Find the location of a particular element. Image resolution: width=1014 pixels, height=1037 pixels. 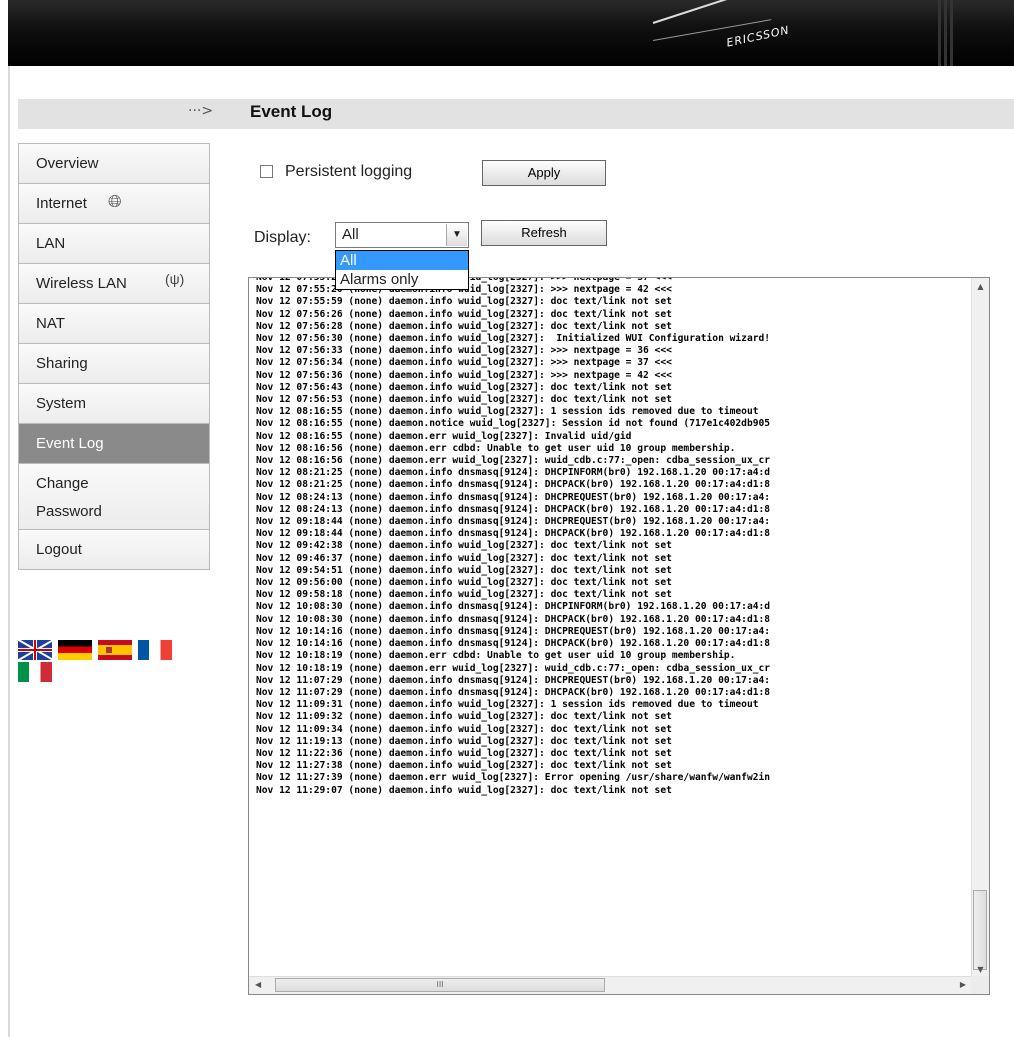

sidebar-item-internet: Internet 🌐︎ is located at coordinates (114, 204).